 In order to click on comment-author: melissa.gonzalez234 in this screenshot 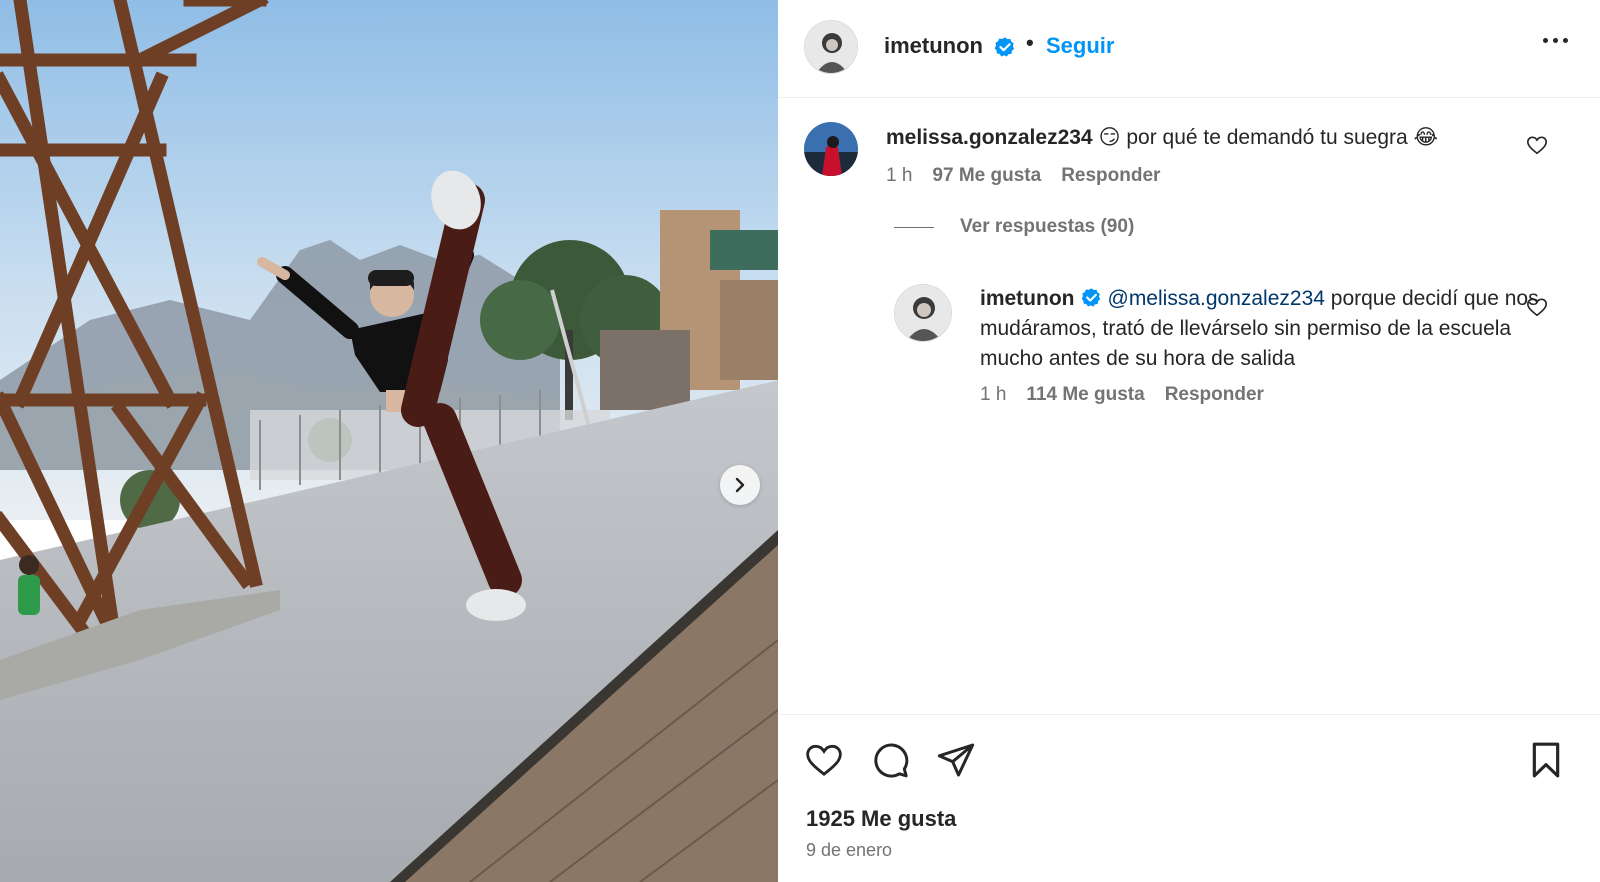, I will do `click(989, 137)`.